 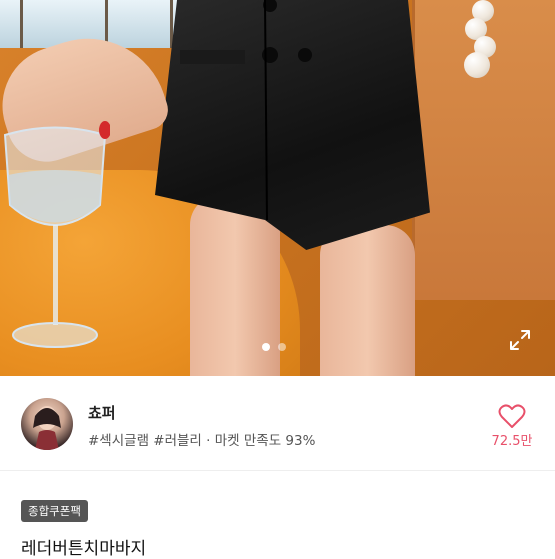 What do you see at coordinates (54, 511) in the screenshot?
I see `coupon-badge: 종합쿠폰팩` at bounding box center [54, 511].